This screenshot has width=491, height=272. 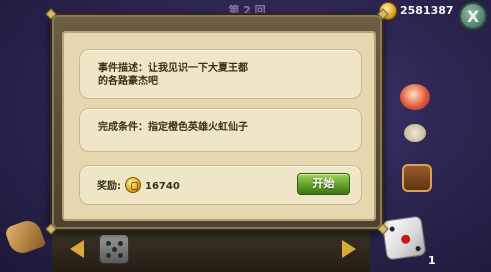 I want to click on reward-label: 奖励:, so click(x=109, y=186).